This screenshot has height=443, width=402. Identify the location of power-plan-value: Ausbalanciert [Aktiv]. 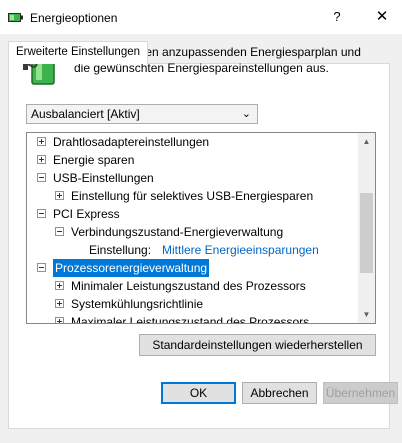
(85, 114).